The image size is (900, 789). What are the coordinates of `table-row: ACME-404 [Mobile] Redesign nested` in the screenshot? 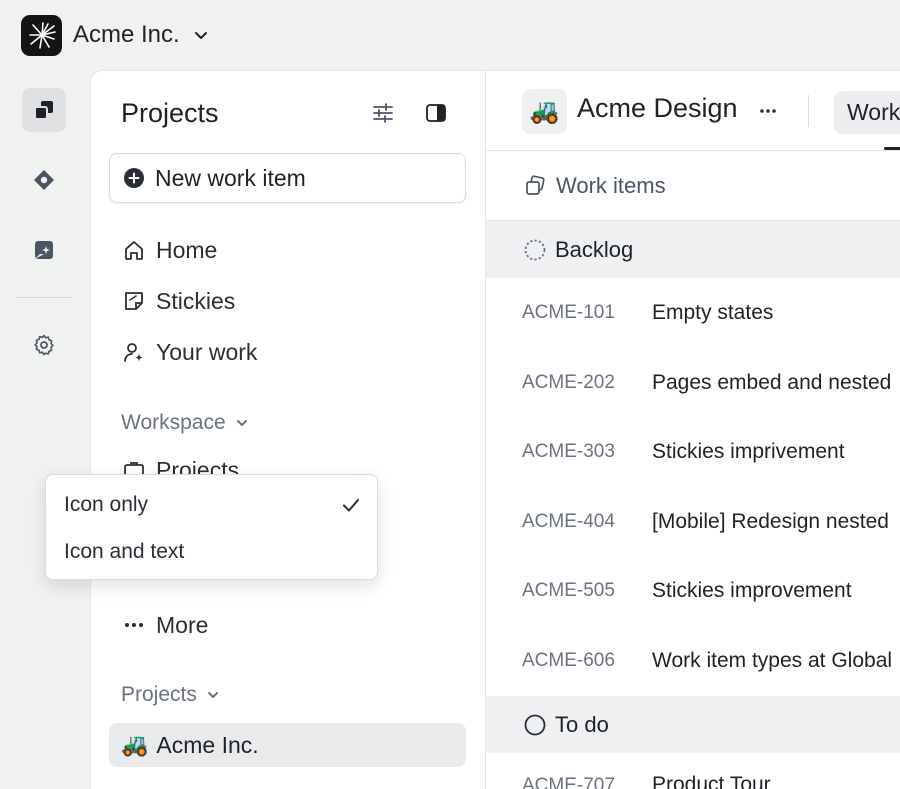 It's located at (693, 522).